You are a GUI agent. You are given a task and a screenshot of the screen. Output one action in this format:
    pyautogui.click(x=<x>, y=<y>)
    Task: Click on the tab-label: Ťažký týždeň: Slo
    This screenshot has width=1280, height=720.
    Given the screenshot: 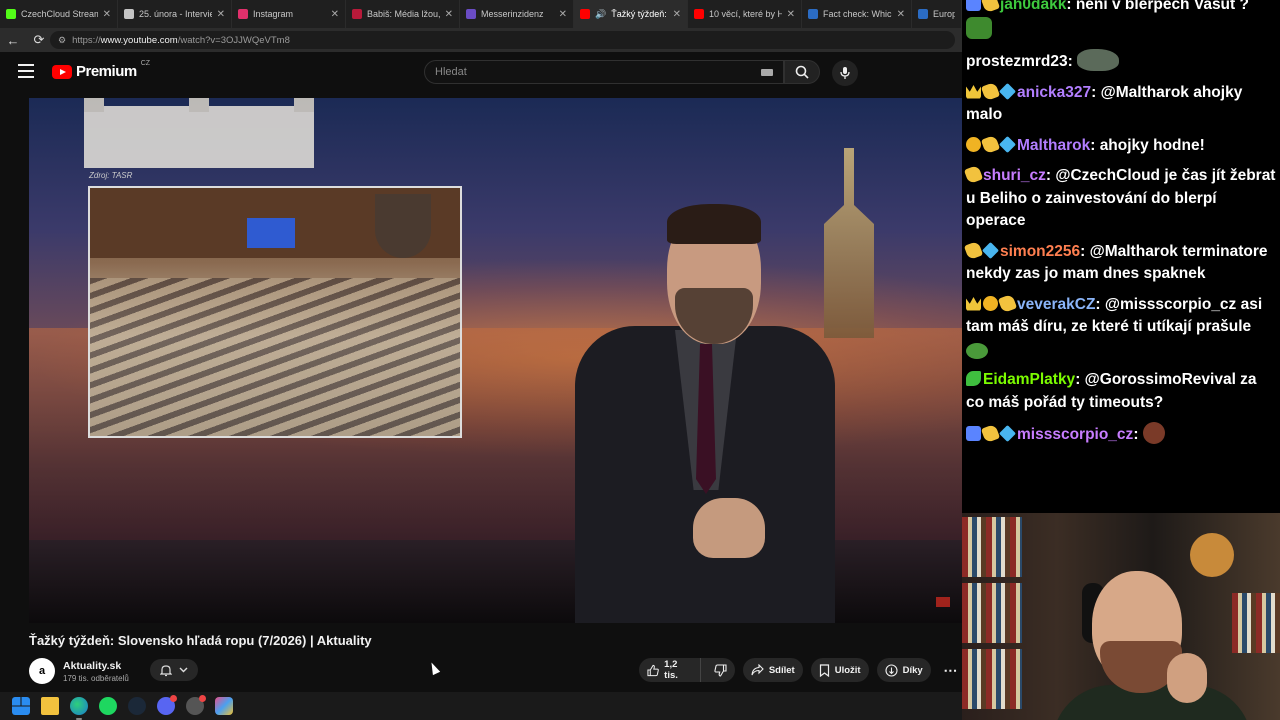 What is the action you would take?
    pyautogui.click(x=639, y=14)
    